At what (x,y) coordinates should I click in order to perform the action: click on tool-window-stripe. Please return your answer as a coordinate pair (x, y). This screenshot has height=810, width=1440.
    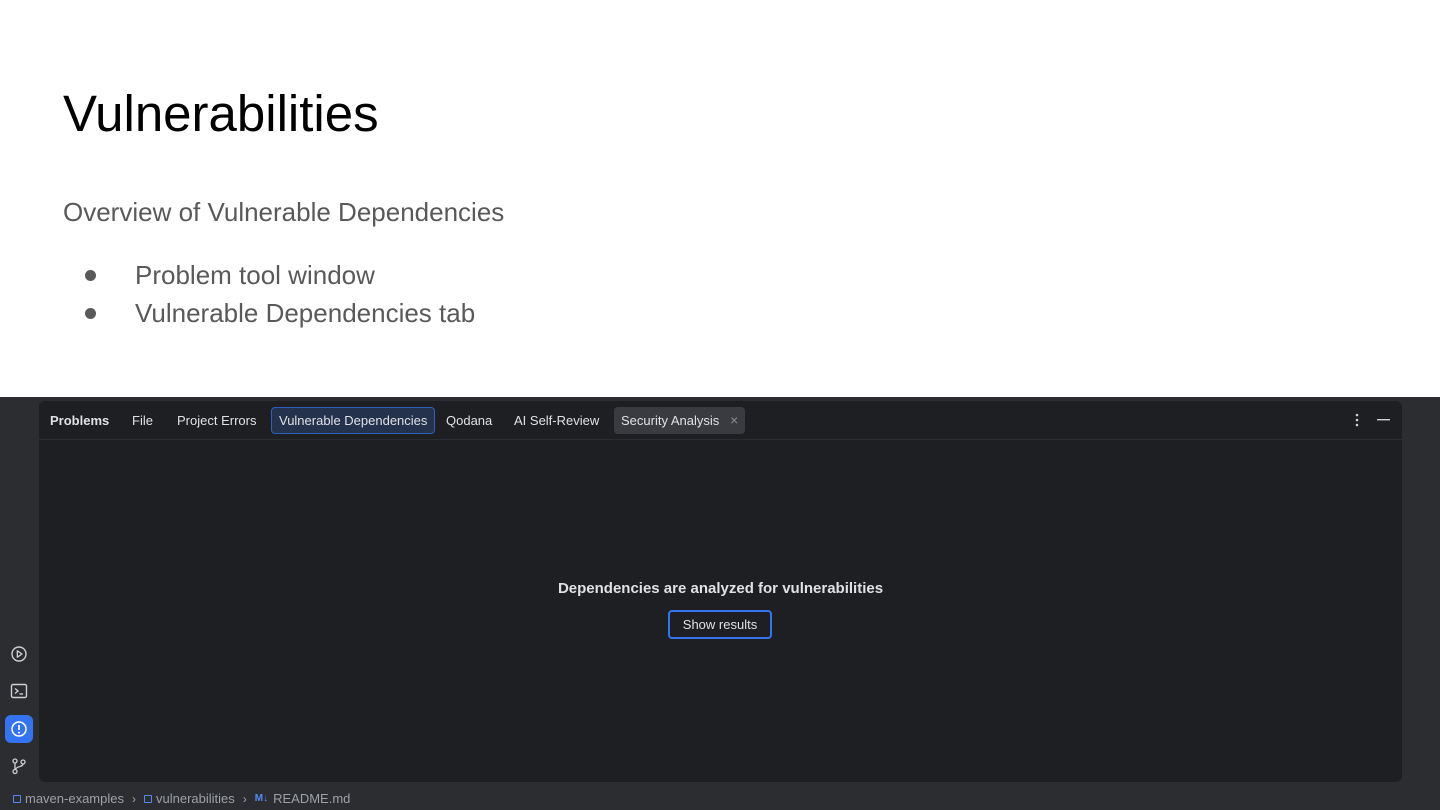
    Looking at the image, I should click on (19, 592).